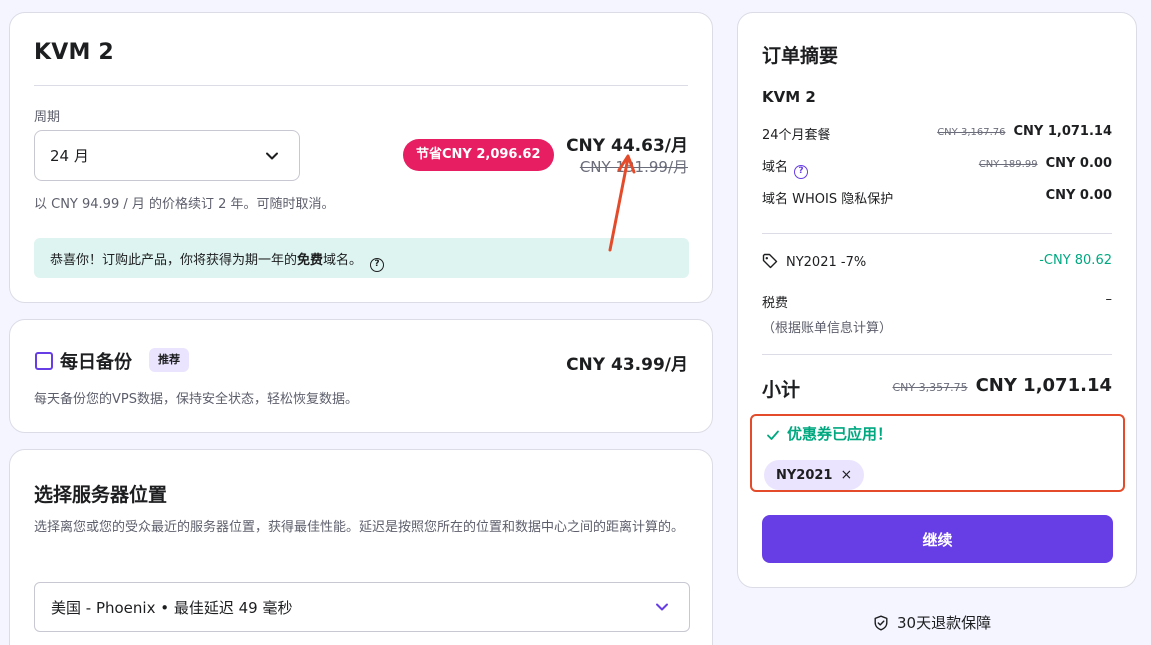 Image resolution: width=1151 pixels, height=645 pixels. What do you see at coordinates (44, 361) in the screenshot?
I see `daily-backup-checkbox` at bounding box center [44, 361].